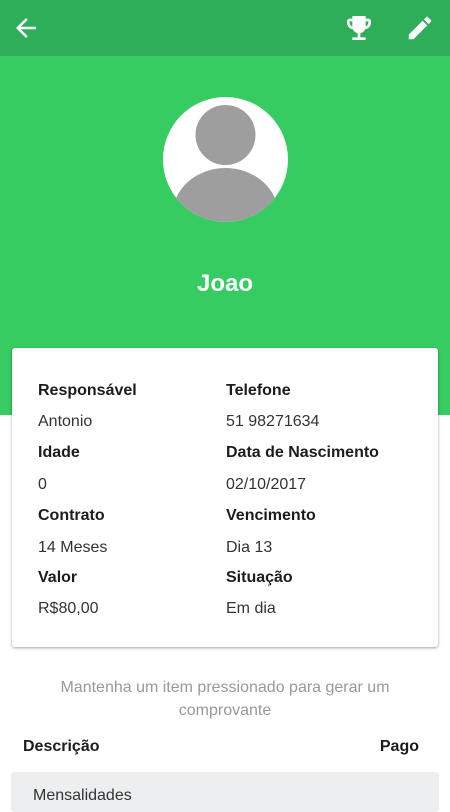 This screenshot has width=450, height=812. What do you see at coordinates (87, 390) in the screenshot?
I see `responsavel-label: Responsável` at bounding box center [87, 390].